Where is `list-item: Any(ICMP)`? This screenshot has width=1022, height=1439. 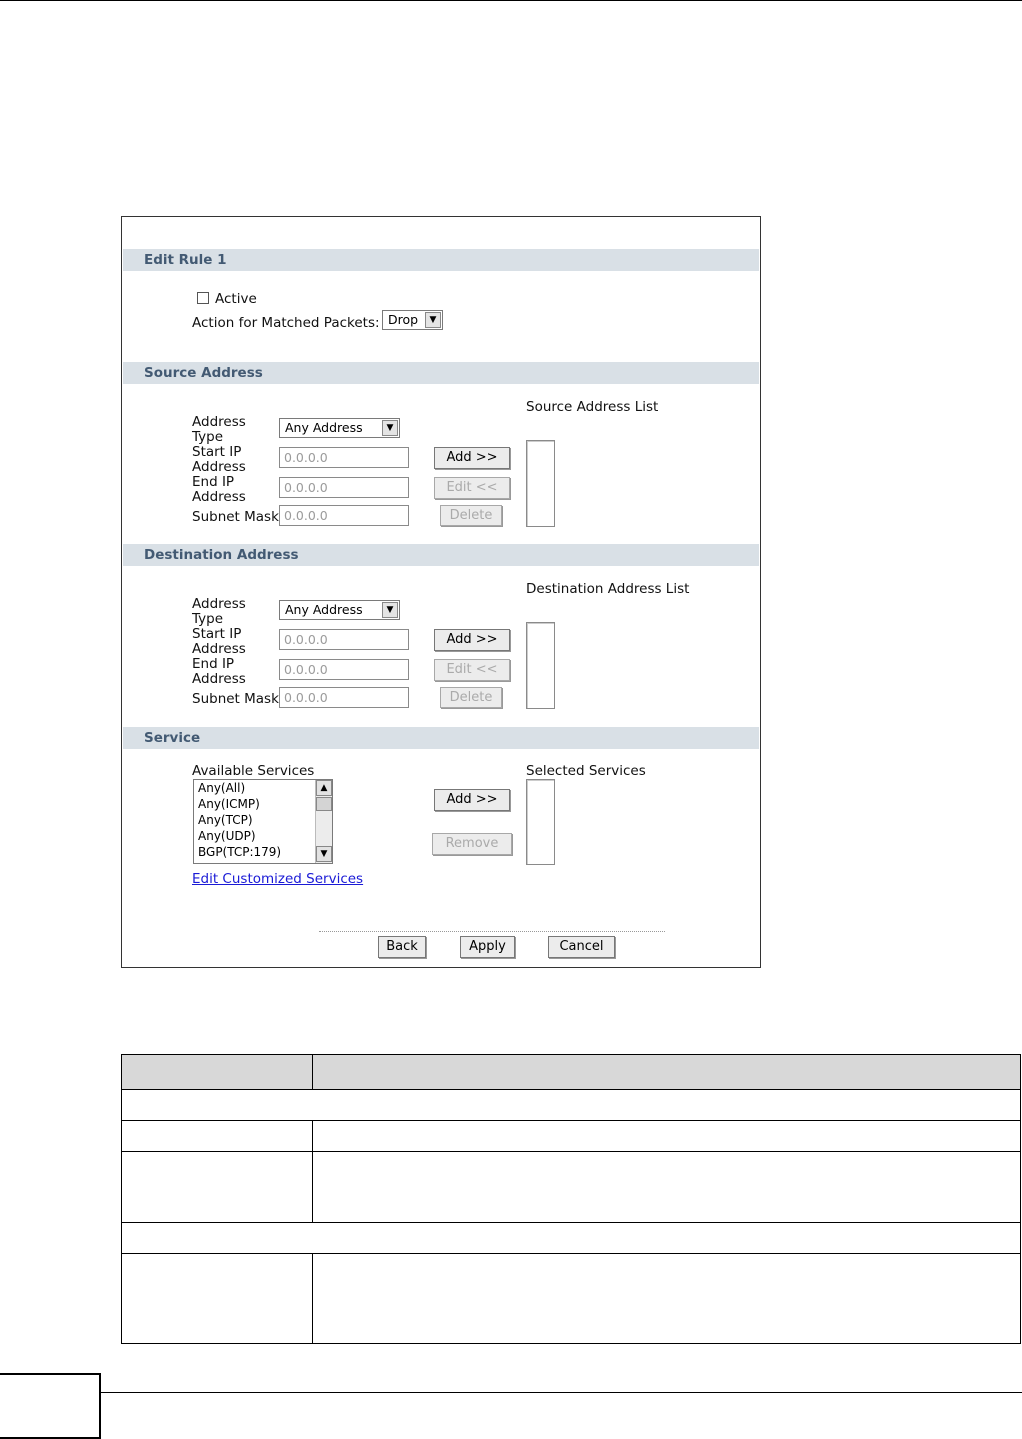
list-item: Any(ICMP) is located at coordinates (263, 804).